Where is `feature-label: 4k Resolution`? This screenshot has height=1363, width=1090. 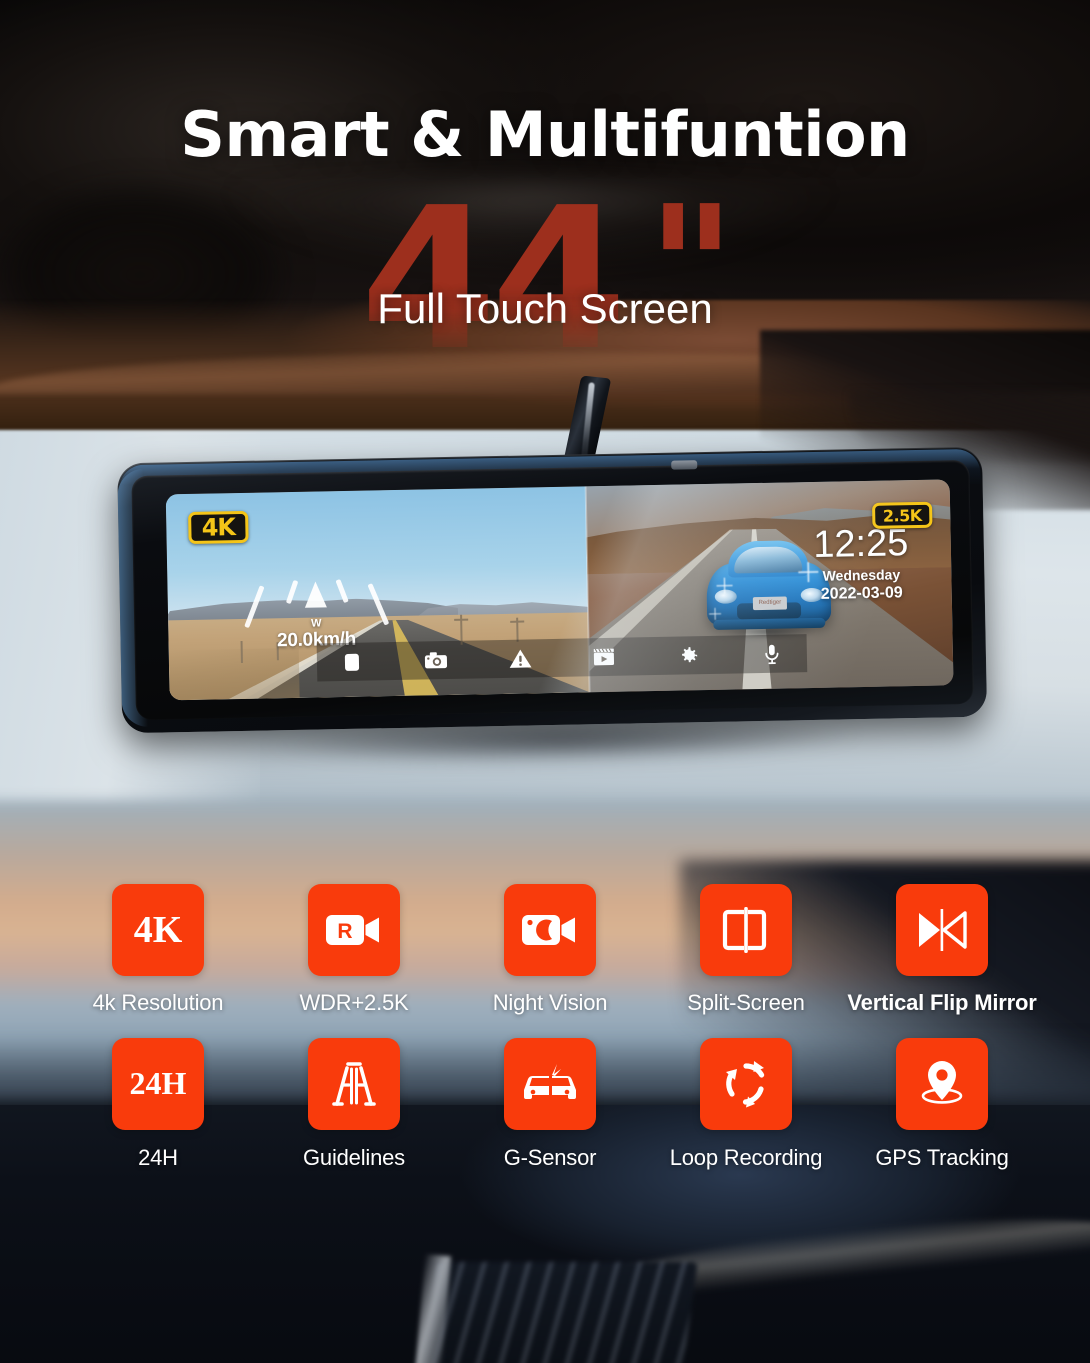 feature-label: 4k Resolution is located at coordinates (158, 1002).